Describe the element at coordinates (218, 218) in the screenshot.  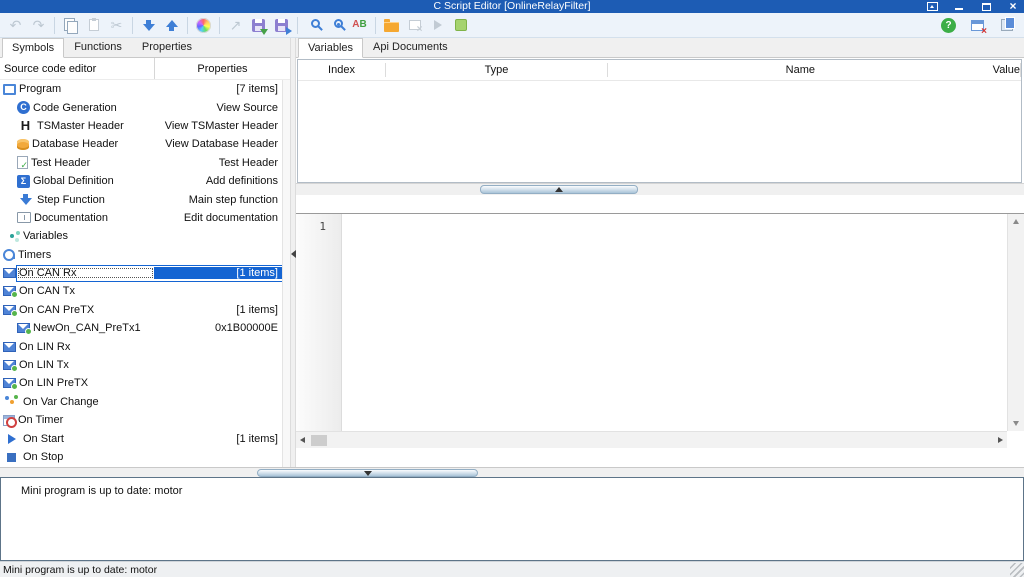
I see `tree-item-value: Edit documentation` at that location.